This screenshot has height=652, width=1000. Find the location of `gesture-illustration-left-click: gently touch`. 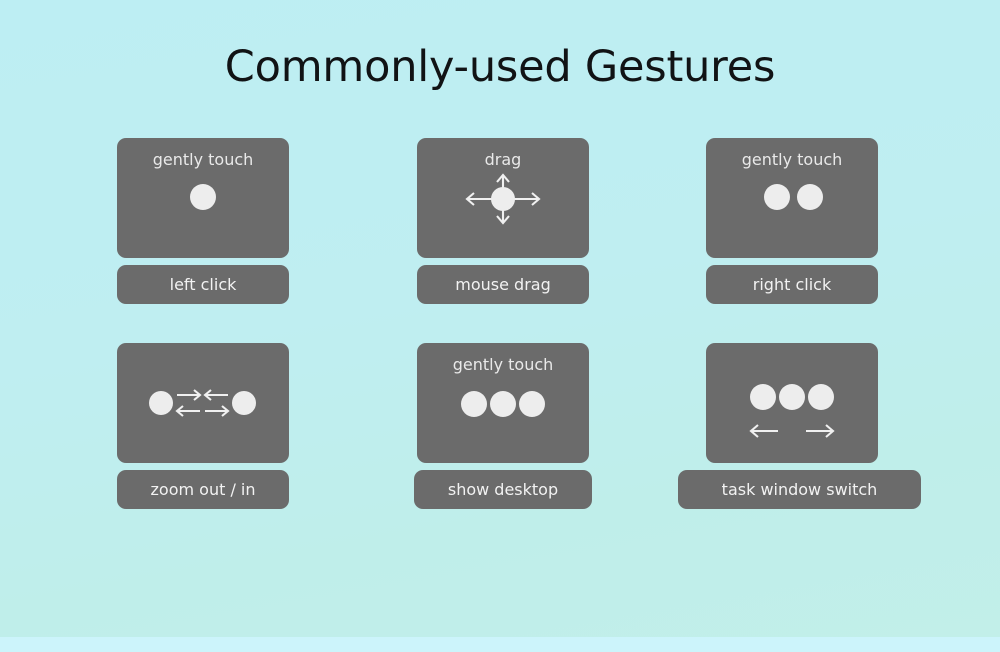

gesture-illustration-left-click: gently touch is located at coordinates (203, 198).